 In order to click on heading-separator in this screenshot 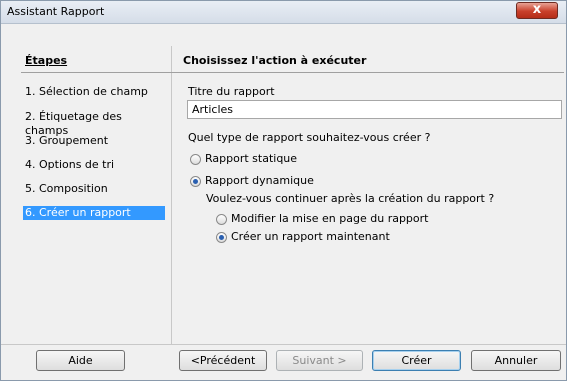, I will do `click(292, 72)`.